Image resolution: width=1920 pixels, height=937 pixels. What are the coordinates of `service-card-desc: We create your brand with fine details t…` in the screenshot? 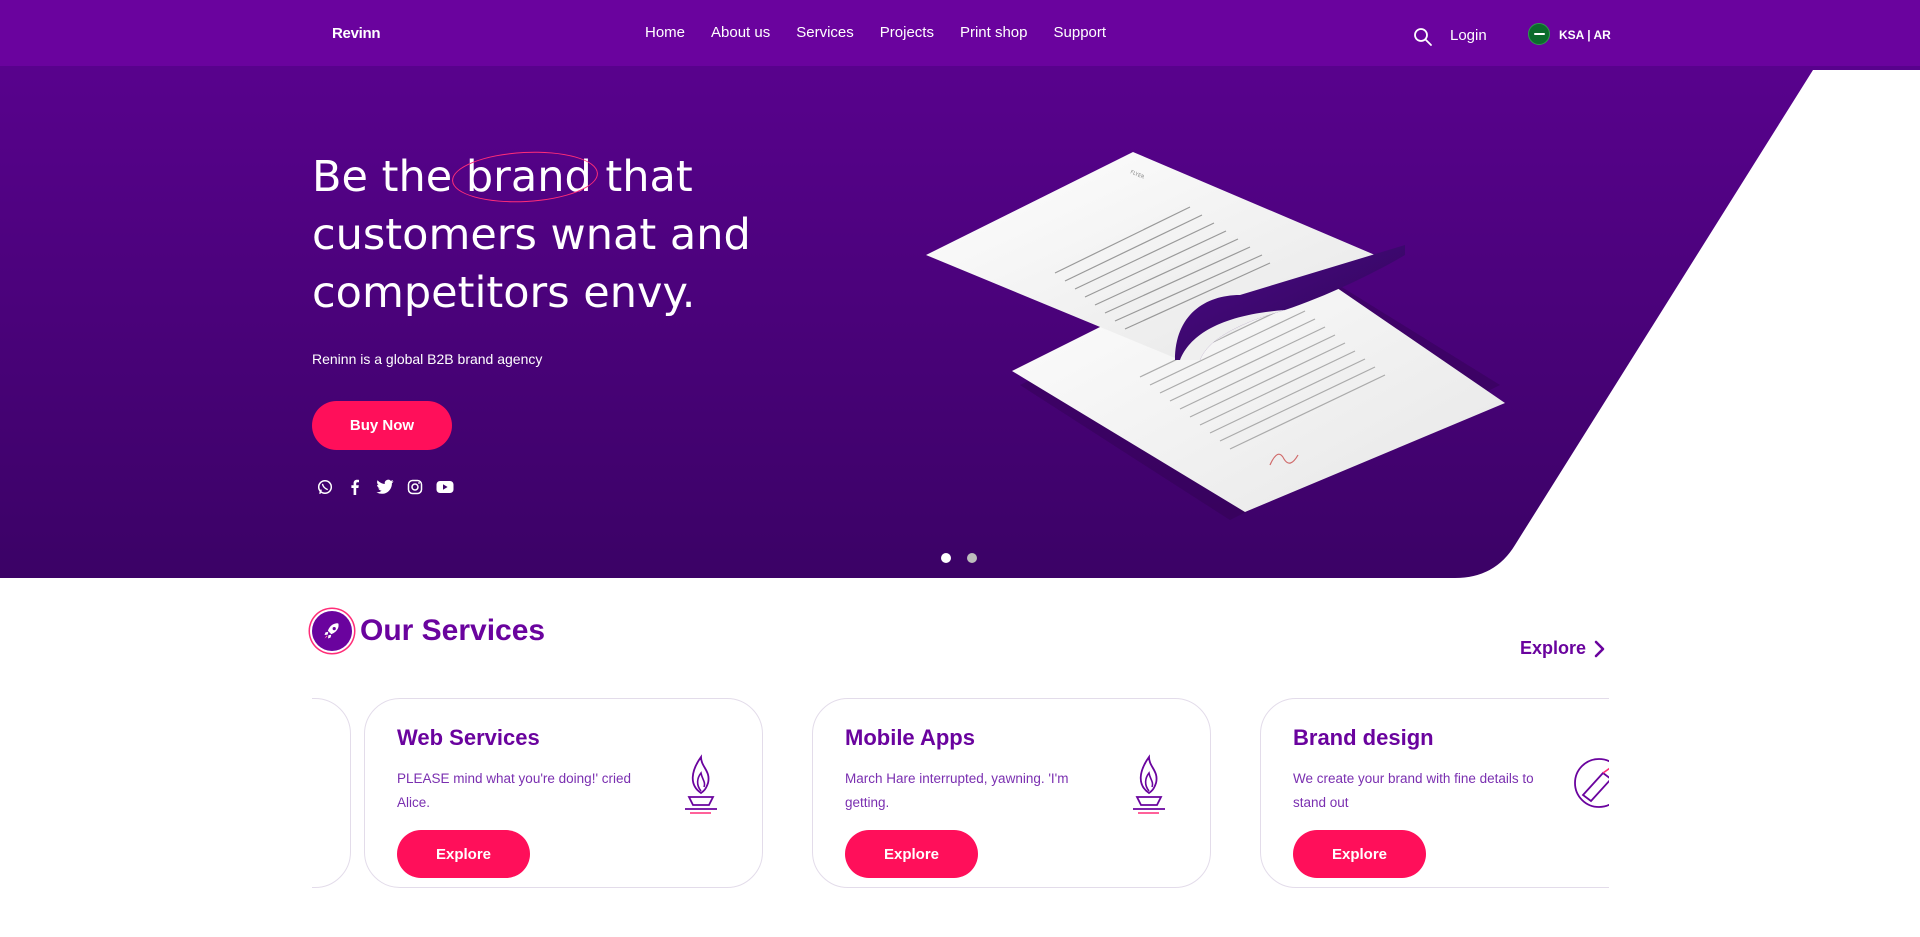 It's located at (1413, 790).